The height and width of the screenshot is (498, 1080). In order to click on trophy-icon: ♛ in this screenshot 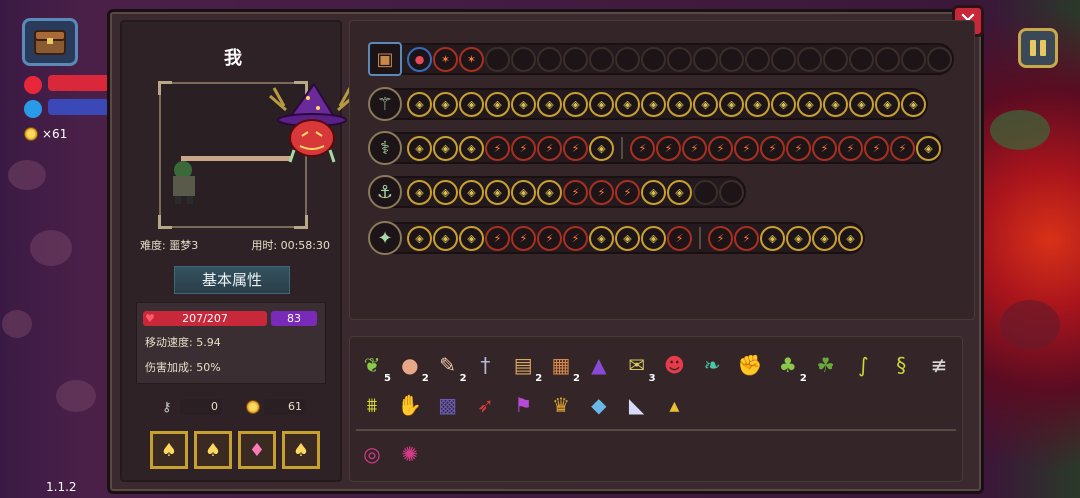, I will do `click(561, 405)`.